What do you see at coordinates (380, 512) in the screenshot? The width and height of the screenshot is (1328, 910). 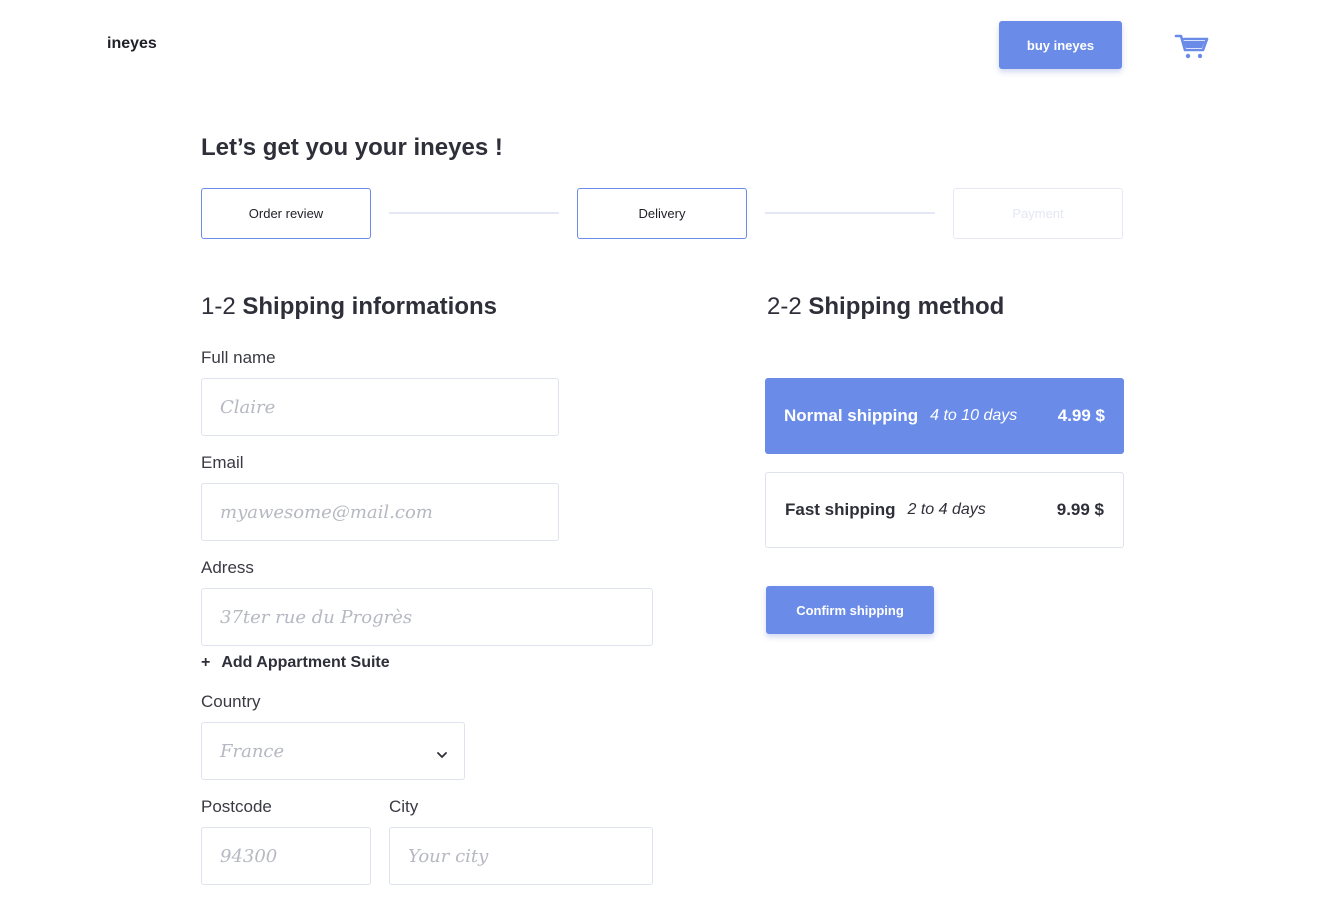 I see `email-input: myawesome@mail.com` at bounding box center [380, 512].